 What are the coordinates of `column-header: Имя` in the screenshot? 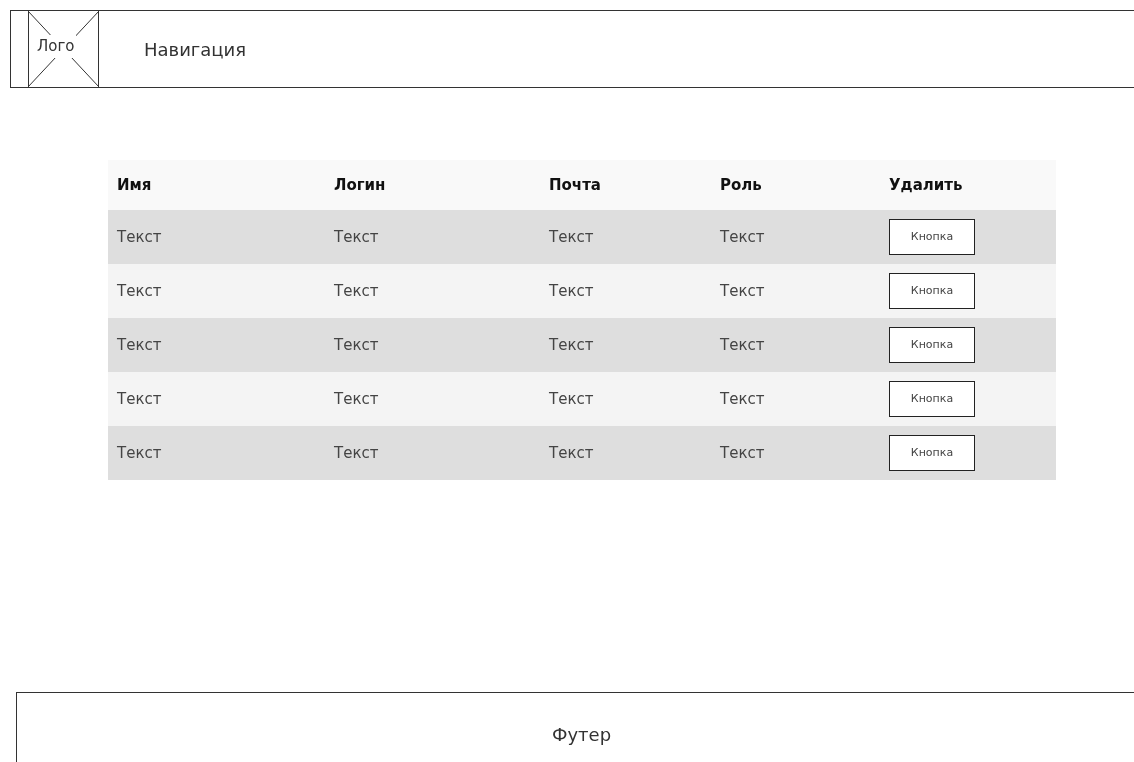 It's located at (134, 184).